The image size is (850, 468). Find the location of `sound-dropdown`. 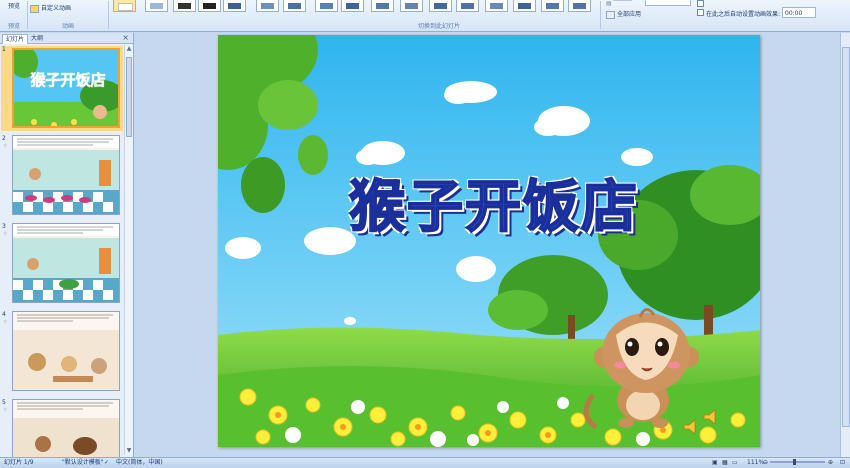

sound-dropdown is located at coordinates (668, 3).